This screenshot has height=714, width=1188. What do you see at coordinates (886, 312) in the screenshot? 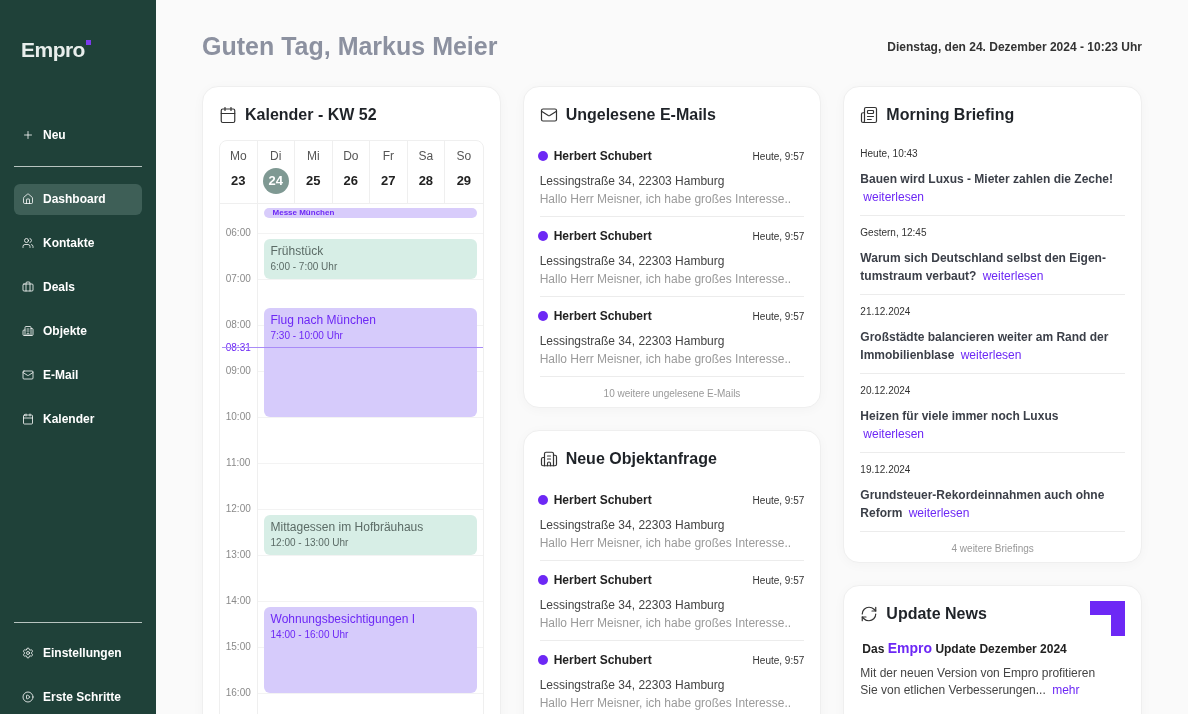
I see `briefing-date: 21.12.2024` at bounding box center [886, 312].